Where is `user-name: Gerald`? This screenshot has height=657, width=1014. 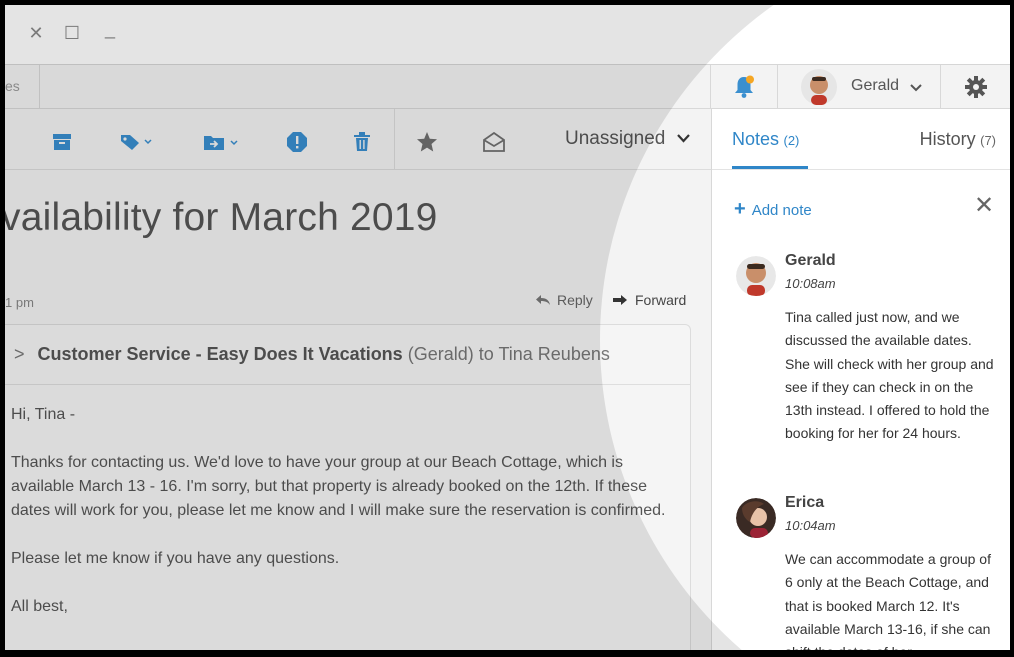 user-name: Gerald is located at coordinates (875, 85).